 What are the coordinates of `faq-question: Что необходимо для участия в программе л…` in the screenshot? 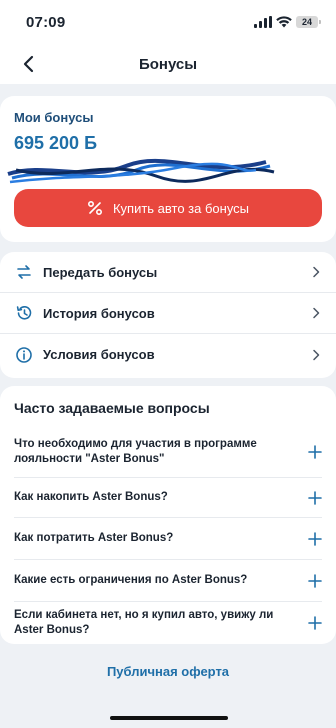 It's located at (135, 451).